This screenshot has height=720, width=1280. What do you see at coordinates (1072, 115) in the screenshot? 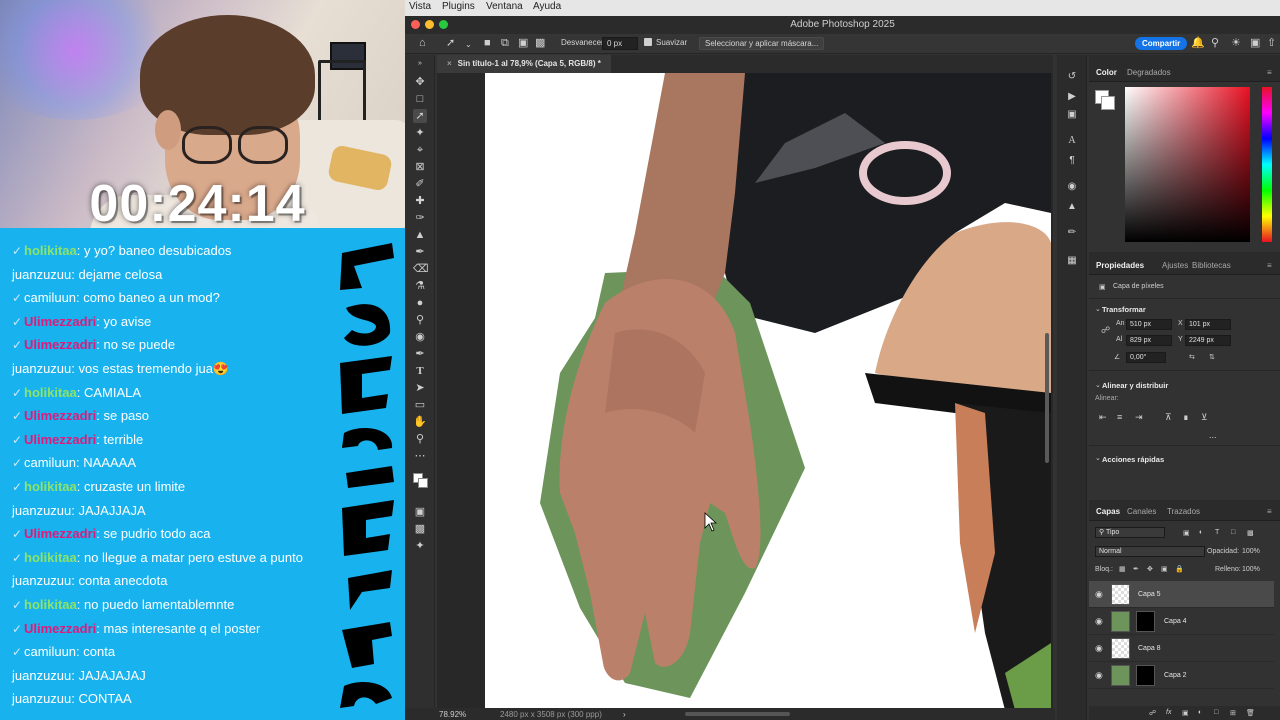
I see `comments-icon: ▣` at bounding box center [1072, 115].